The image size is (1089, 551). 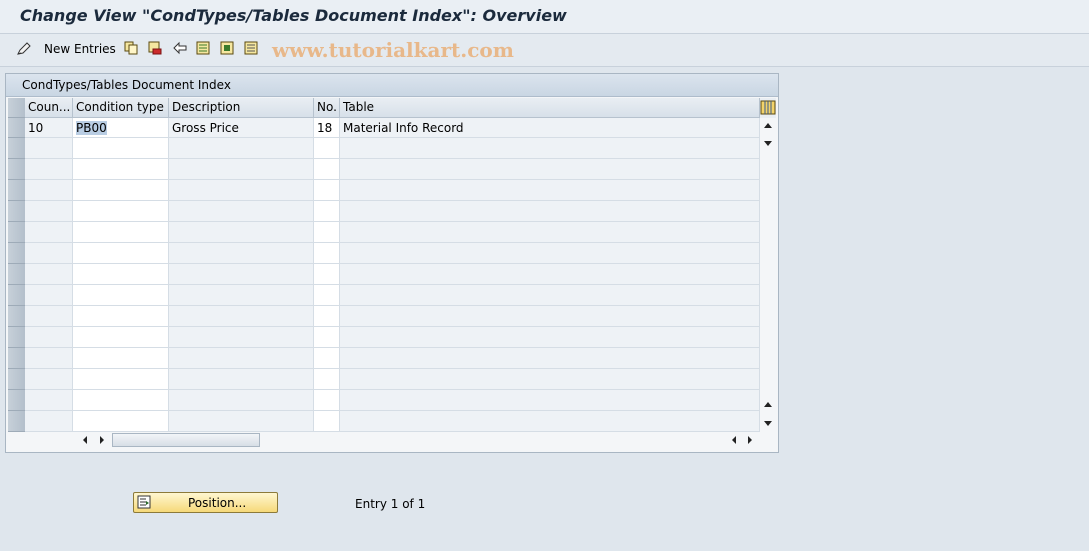 I want to click on column-header-table: Table, so click(x=550, y=108).